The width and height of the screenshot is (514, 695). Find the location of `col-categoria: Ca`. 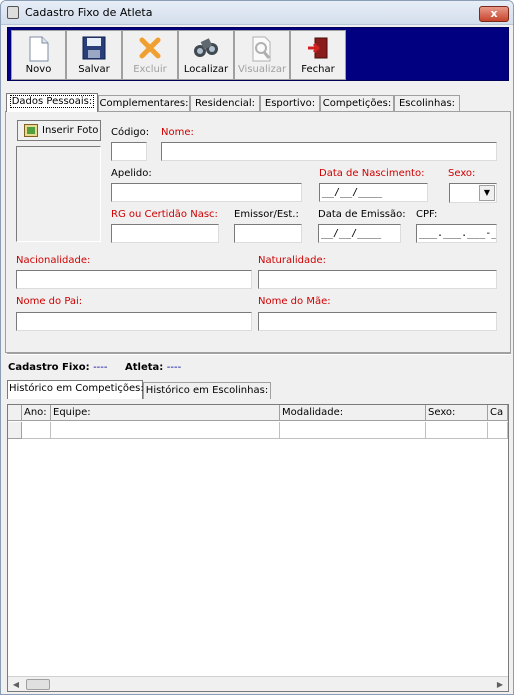

col-categoria: Ca is located at coordinates (498, 413).